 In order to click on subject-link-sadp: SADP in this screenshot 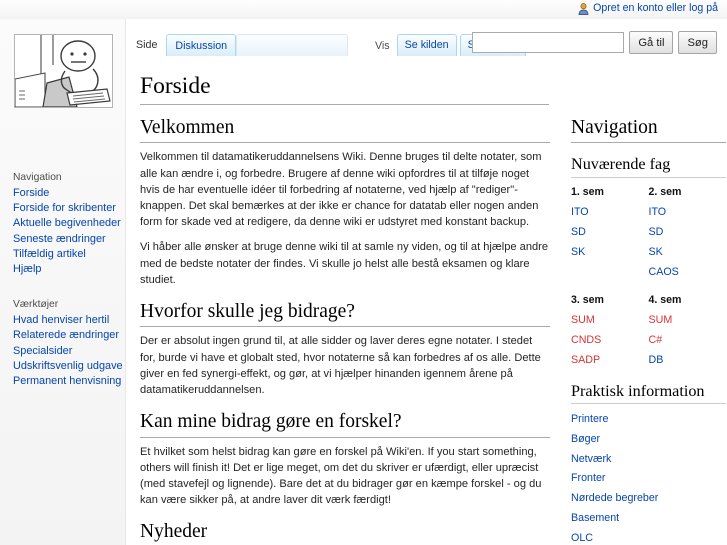, I will do `click(585, 360)`.